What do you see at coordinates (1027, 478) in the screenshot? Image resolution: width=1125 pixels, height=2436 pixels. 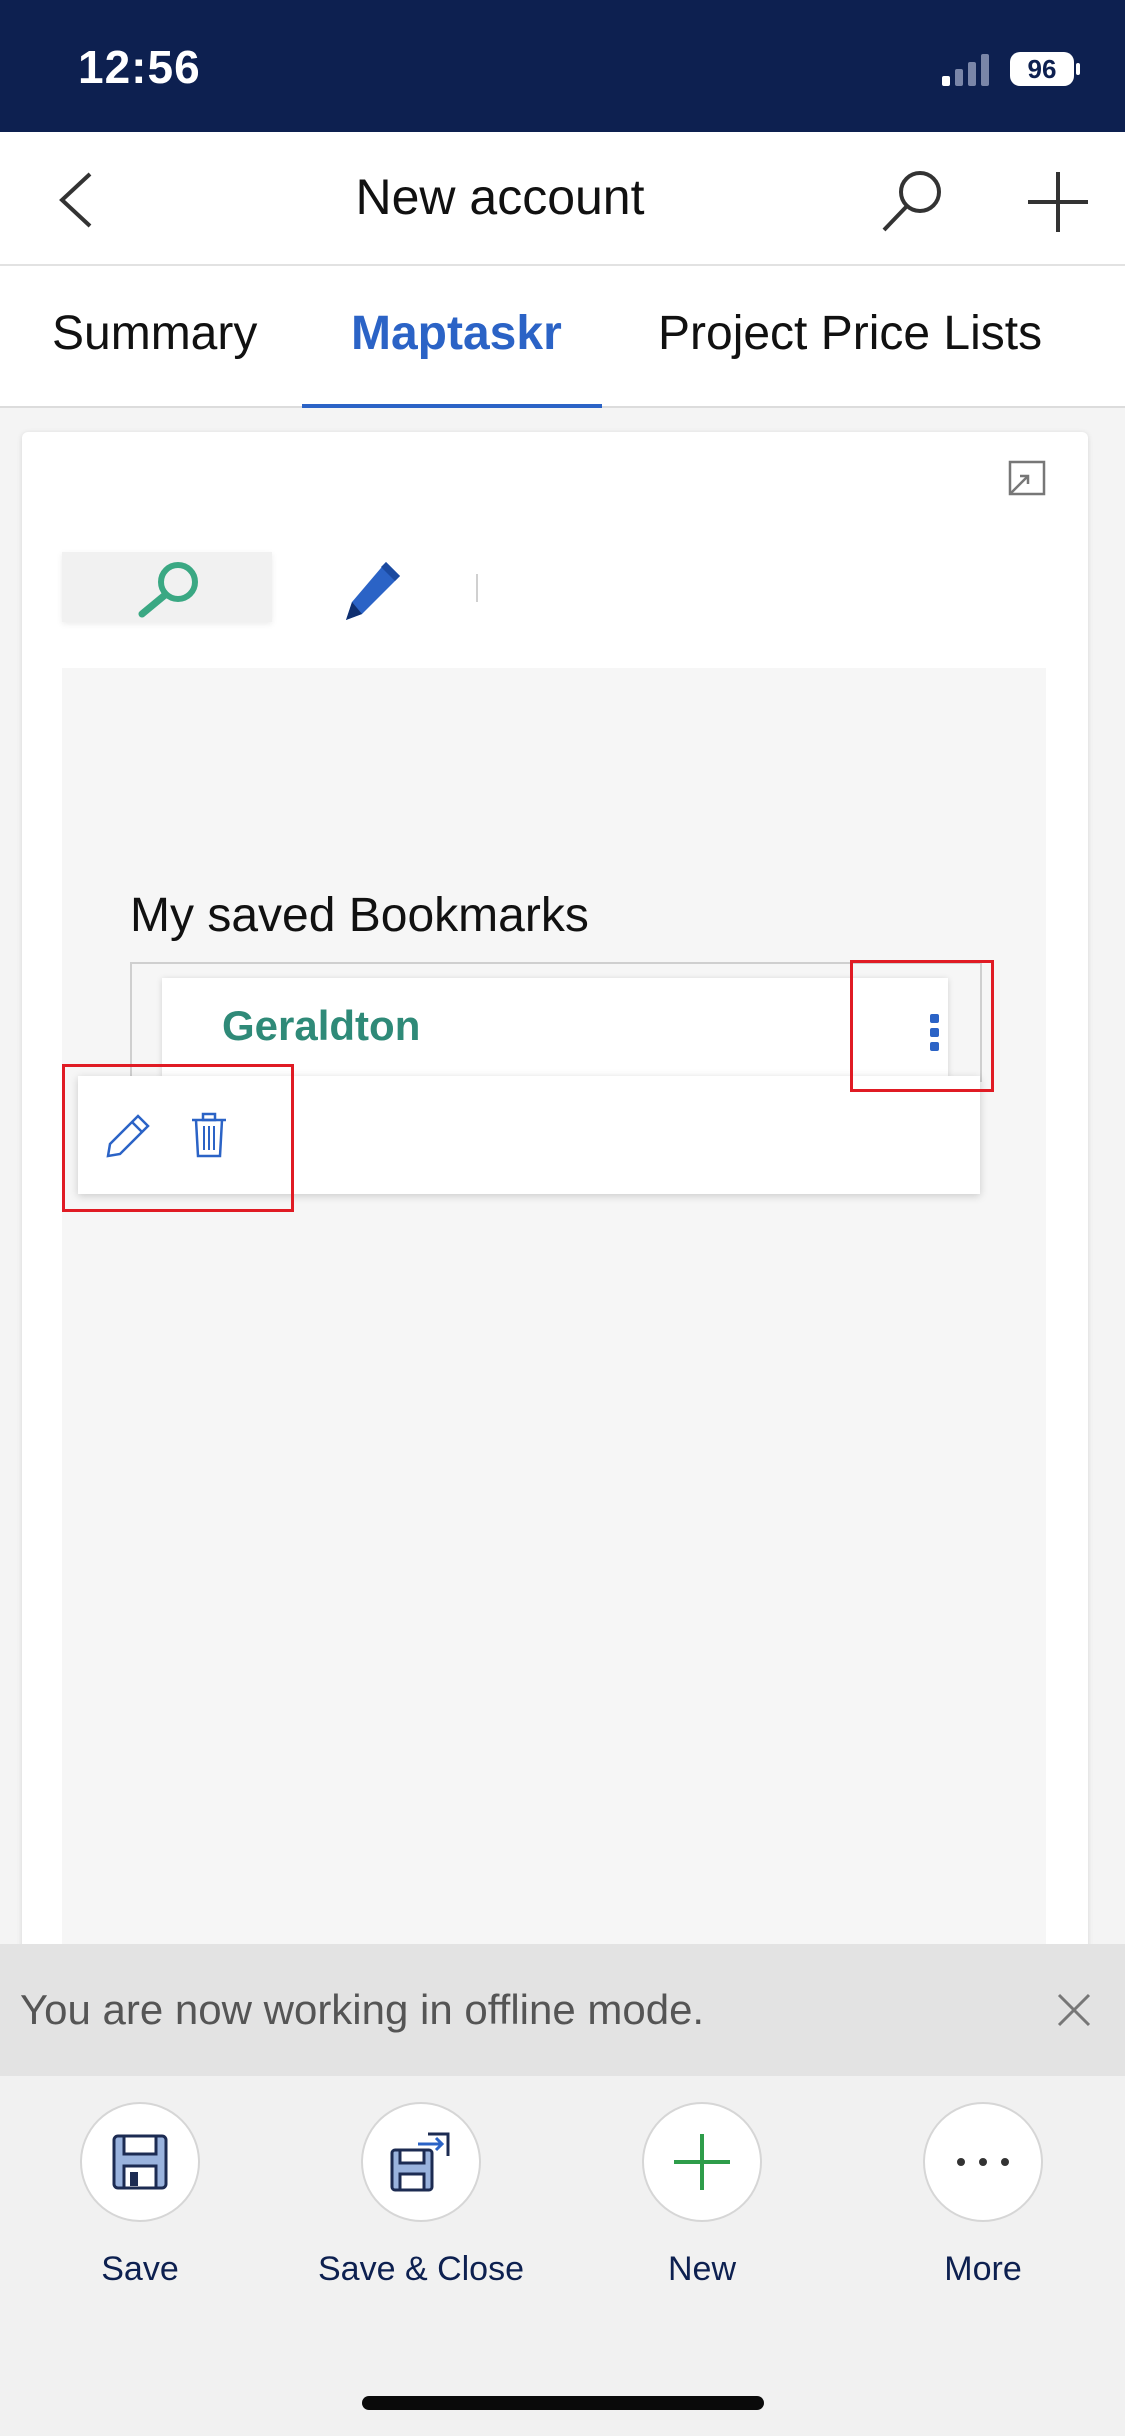 I see `expand-icon` at bounding box center [1027, 478].